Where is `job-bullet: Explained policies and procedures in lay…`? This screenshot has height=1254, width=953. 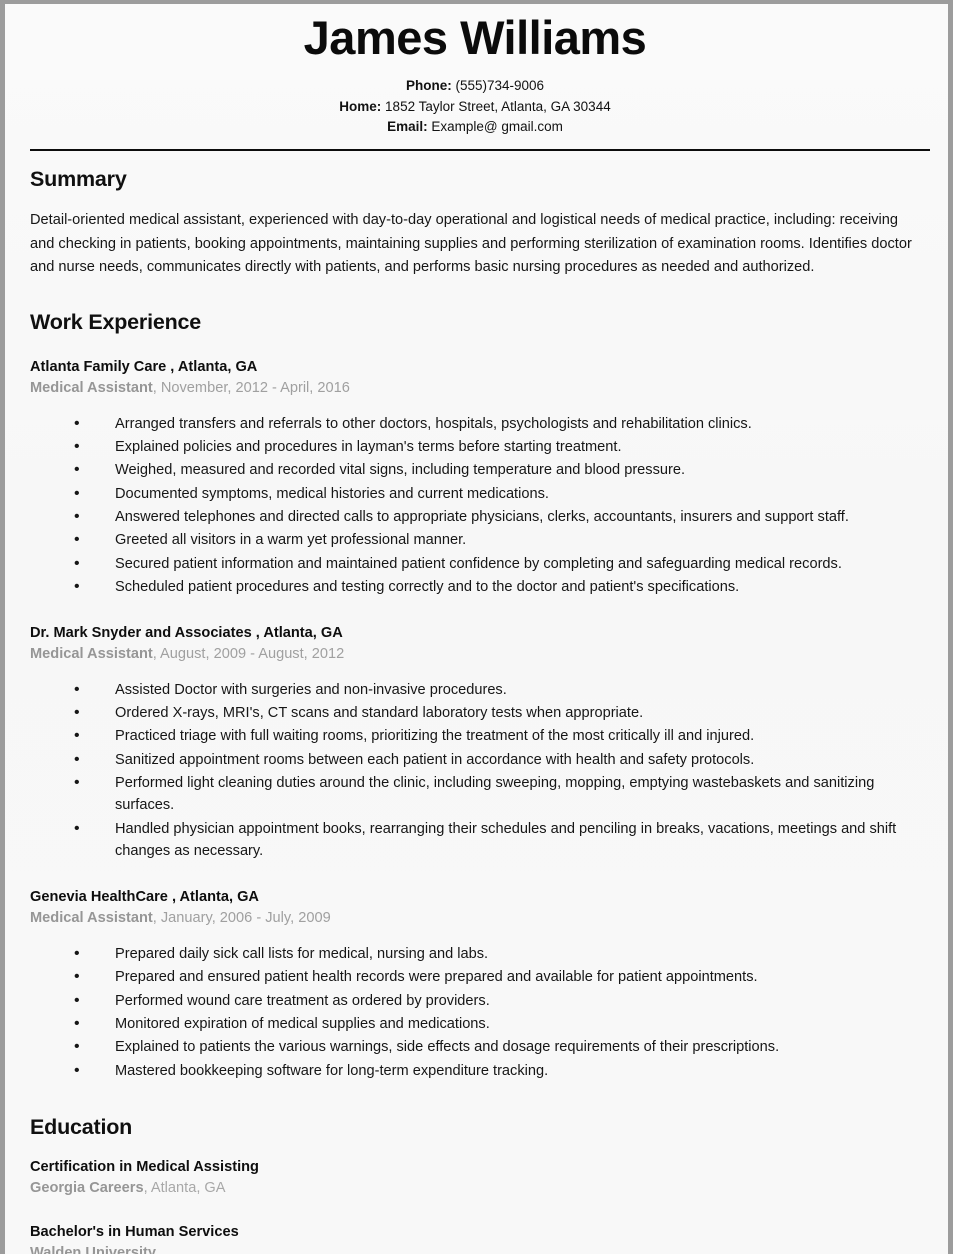
job-bullet: Explained policies and procedures in lay… is located at coordinates (475, 447).